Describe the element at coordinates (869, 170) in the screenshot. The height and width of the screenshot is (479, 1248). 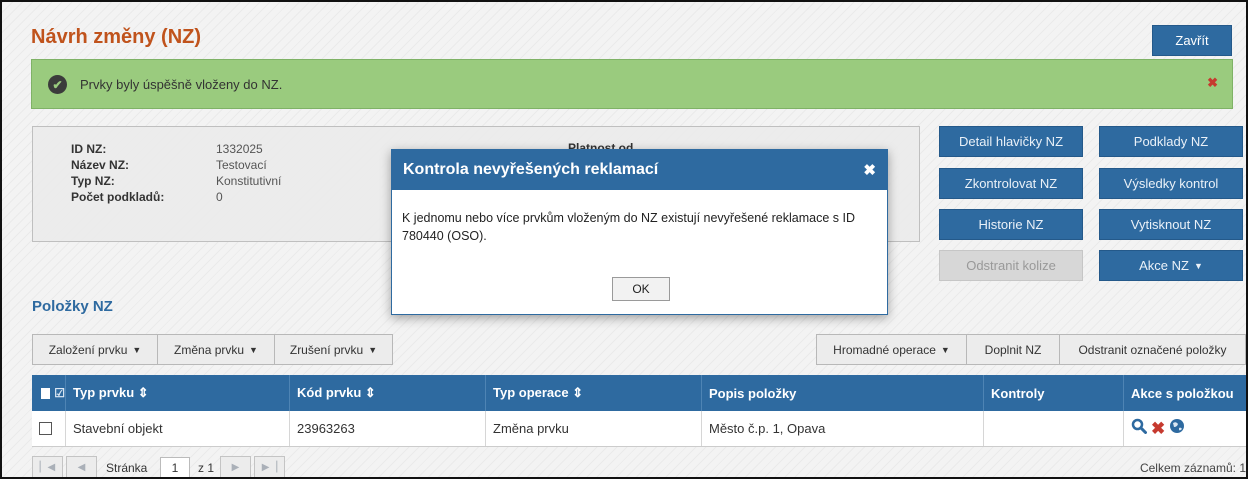
I see `dialog-close-icon: ✖` at that location.